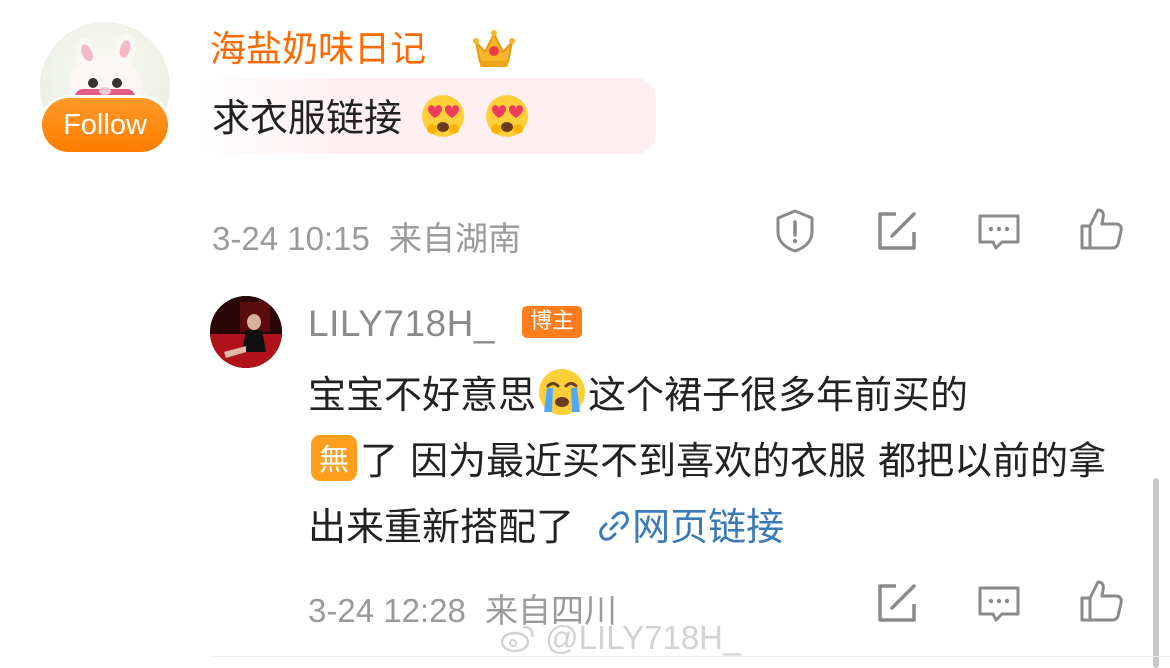 The height and width of the screenshot is (668, 1170). Describe the element at coordinates (614, 526) in the screenshot. I see `link-icon` at that location.